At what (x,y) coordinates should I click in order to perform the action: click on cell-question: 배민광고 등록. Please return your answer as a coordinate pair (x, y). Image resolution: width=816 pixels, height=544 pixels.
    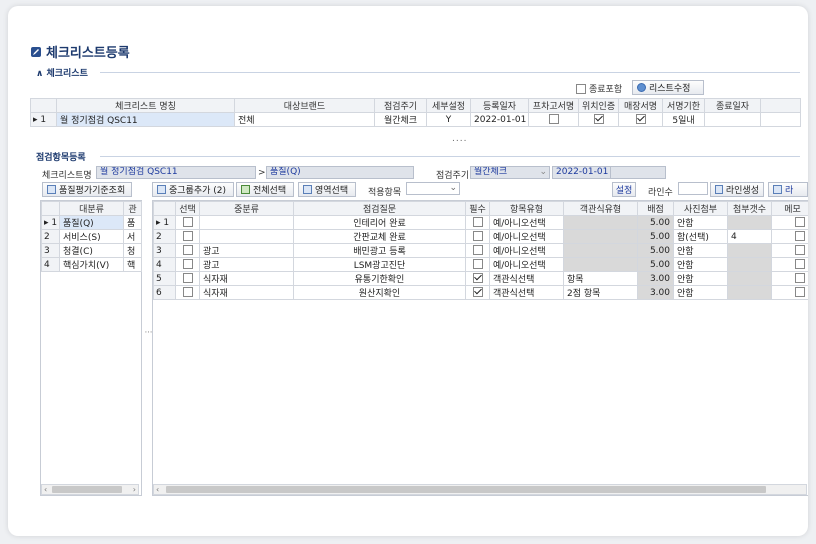
    Looking at the image, I should click on (379, 250).